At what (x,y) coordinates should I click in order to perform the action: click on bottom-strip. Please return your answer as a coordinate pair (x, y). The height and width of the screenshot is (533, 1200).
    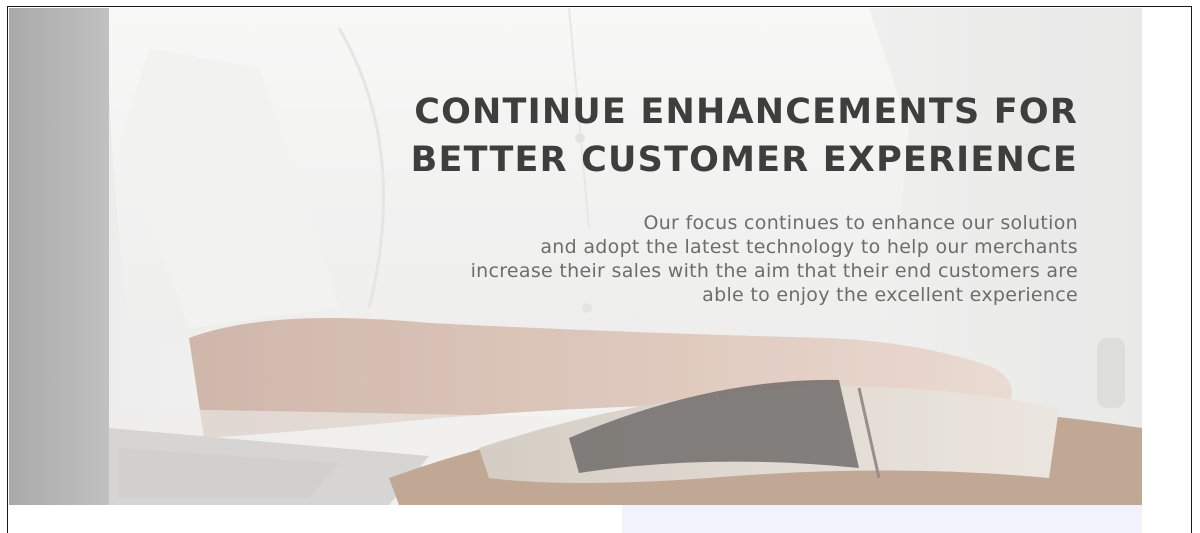
    Looking at the image, I should click on (882, 519).